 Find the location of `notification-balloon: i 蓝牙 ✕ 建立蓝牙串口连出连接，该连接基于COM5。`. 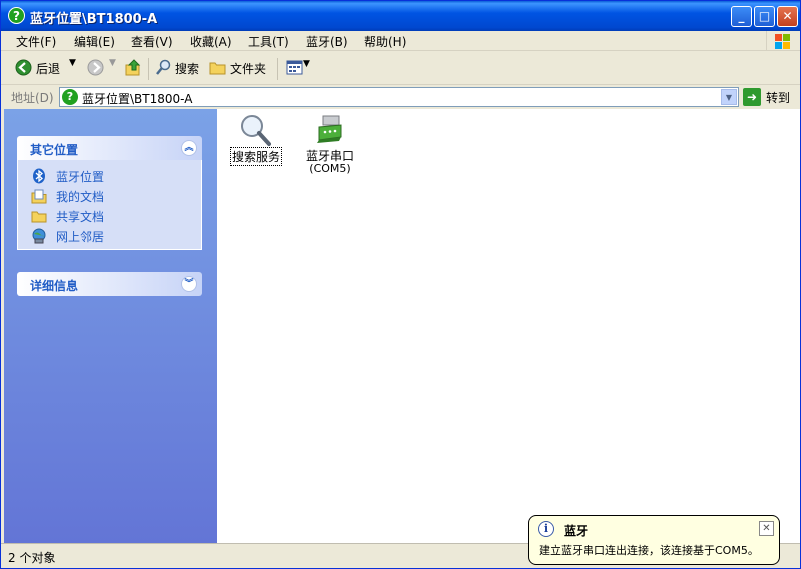

notification-balloon: i 蓝牙 ✕ 建立蓝牙串口连出连接，该连接基于COM5。 is located at coordinates (654, 540).